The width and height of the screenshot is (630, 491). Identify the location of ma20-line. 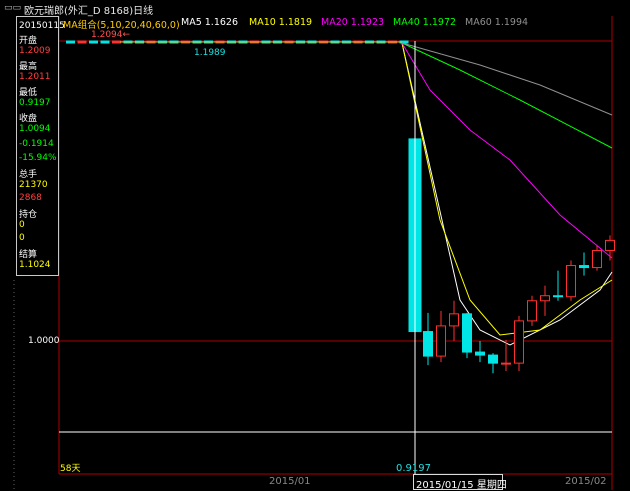
(507, 150).